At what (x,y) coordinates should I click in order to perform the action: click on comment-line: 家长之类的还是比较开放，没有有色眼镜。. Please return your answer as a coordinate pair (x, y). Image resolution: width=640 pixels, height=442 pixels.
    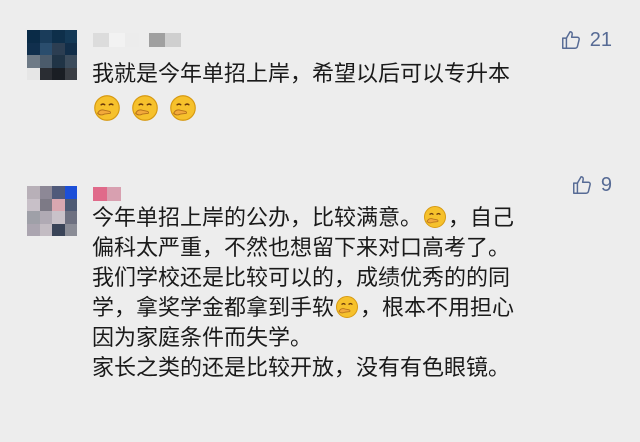
    Looking at the image, I should click on (301, 368).